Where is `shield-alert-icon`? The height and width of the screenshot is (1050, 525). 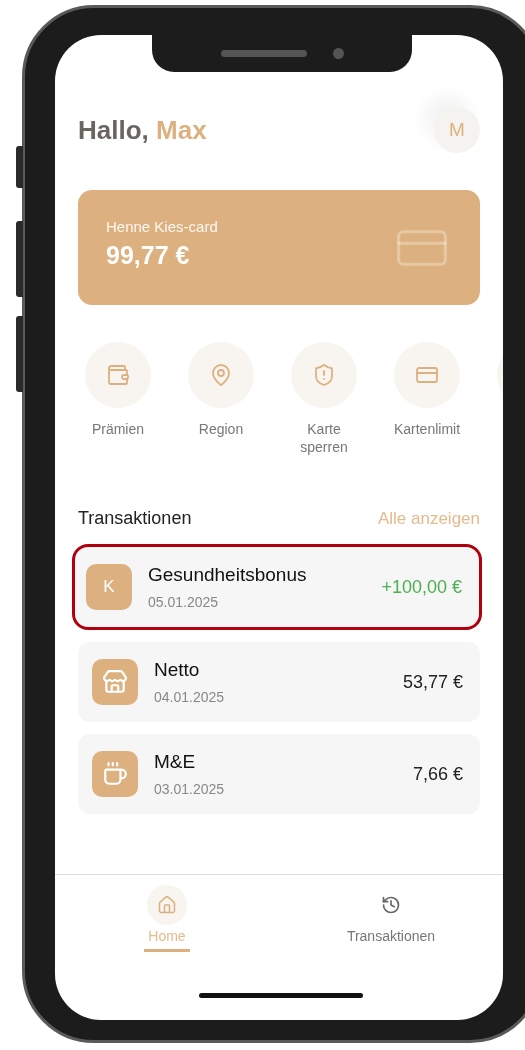
shield-alert-icon is located at coordinates (324, 375).